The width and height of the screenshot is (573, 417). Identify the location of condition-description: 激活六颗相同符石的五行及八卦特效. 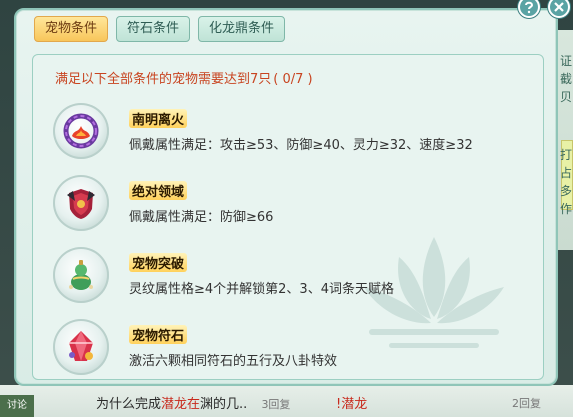
(233, 361).